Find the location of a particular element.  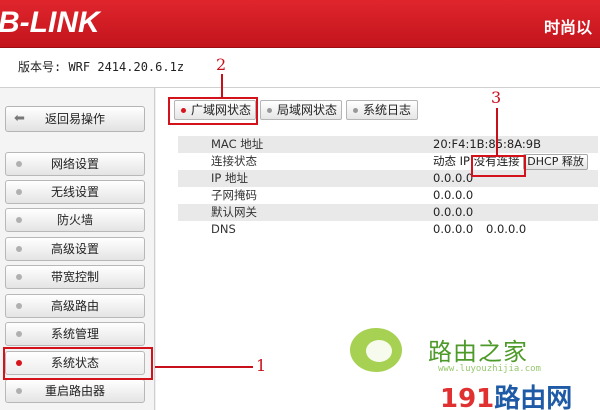

row-key: DNS is located at coordinates (223, 229).